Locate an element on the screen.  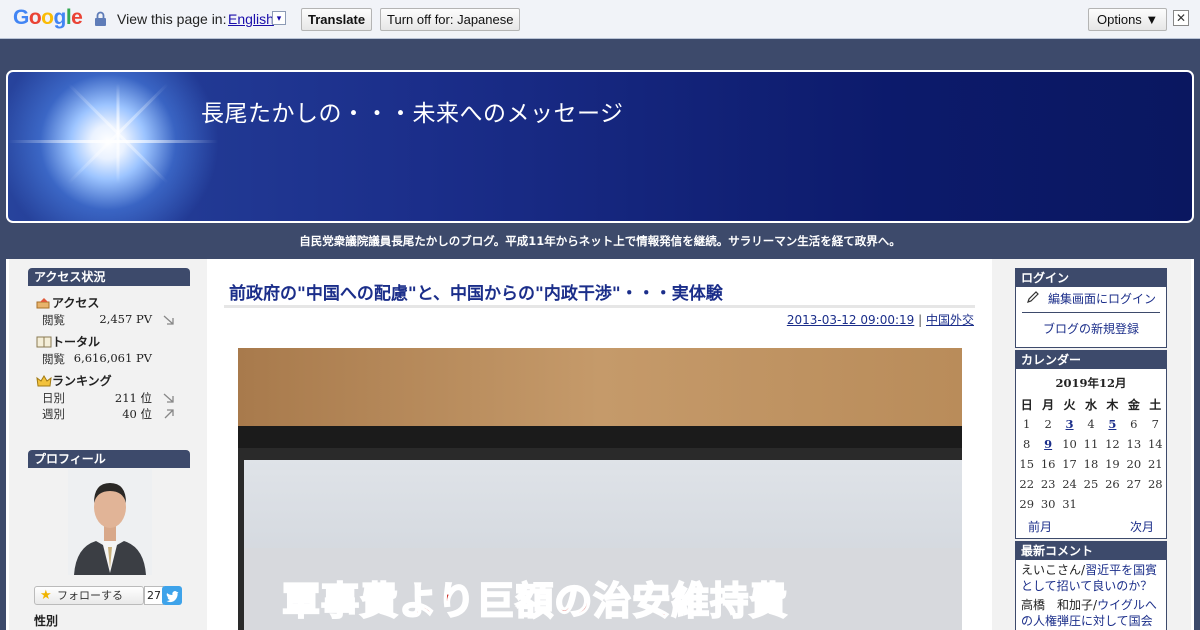
google-logo: Google is located at coordinates (48, 17).